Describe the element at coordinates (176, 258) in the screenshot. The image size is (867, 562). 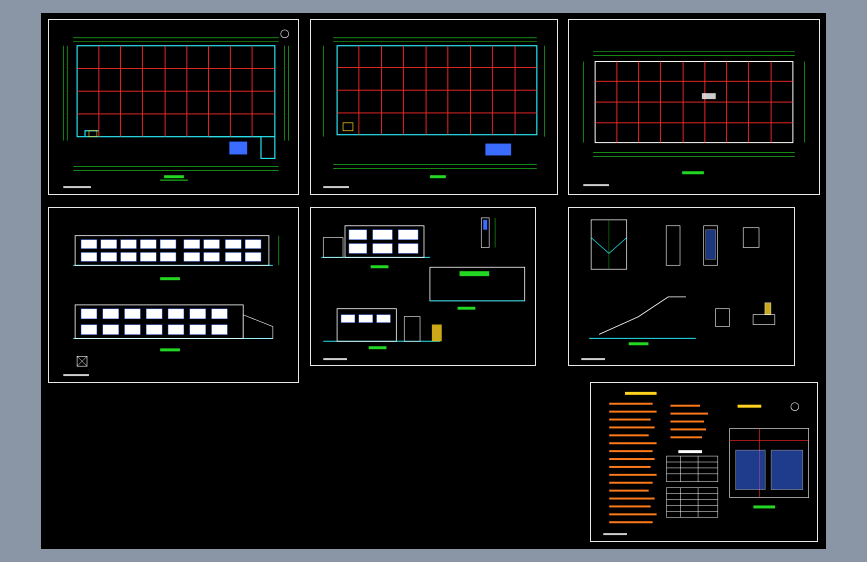
I see `elevation-front` at that location.